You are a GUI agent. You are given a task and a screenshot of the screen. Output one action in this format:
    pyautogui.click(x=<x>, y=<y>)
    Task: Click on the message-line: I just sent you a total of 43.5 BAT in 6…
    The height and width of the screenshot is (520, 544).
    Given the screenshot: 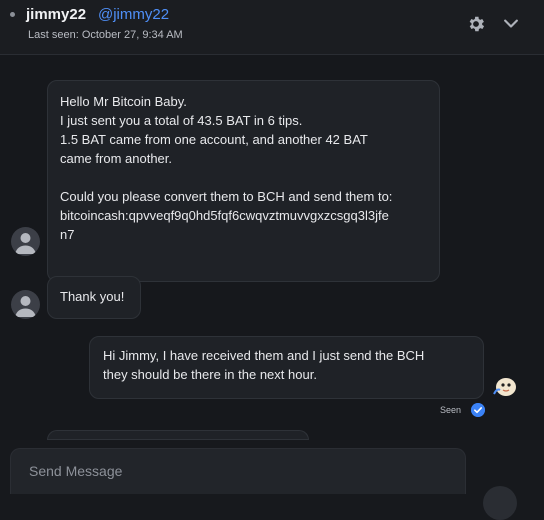 What is the action you would take?
    pyautogui.click(x=181, y=120)
    